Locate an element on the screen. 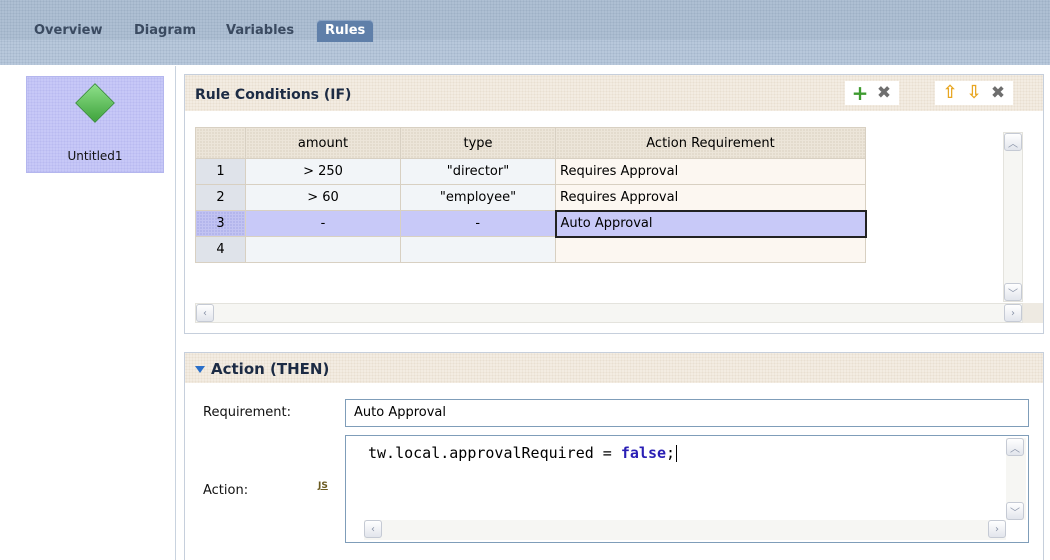 The width and height of the screenshot is (1050, 560). table-horizontal-scrollbar: ‹ › is located at coordinates (609, 313).